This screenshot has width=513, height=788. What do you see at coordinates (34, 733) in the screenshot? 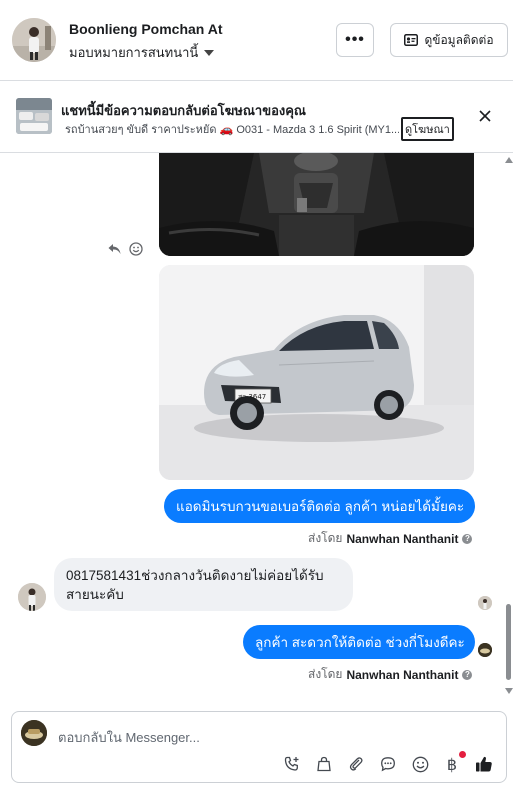
I see `page-avatar` at bounding box center [34, 733].